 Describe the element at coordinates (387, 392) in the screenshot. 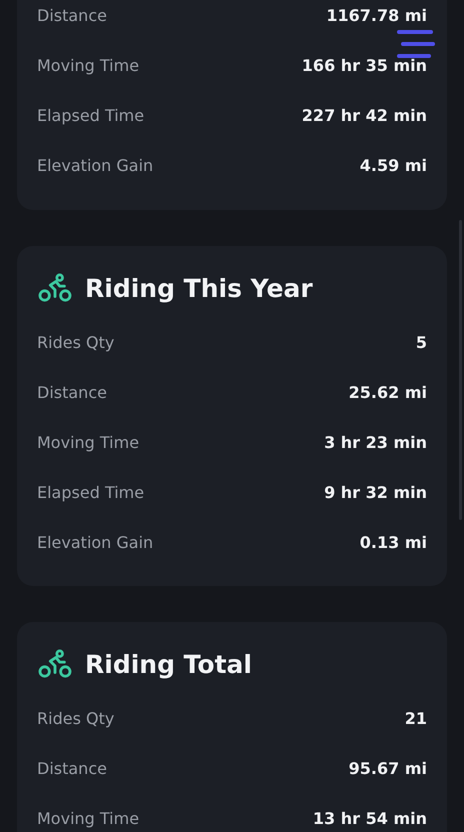

I see `stat-value: 25.62 mi` at that location.